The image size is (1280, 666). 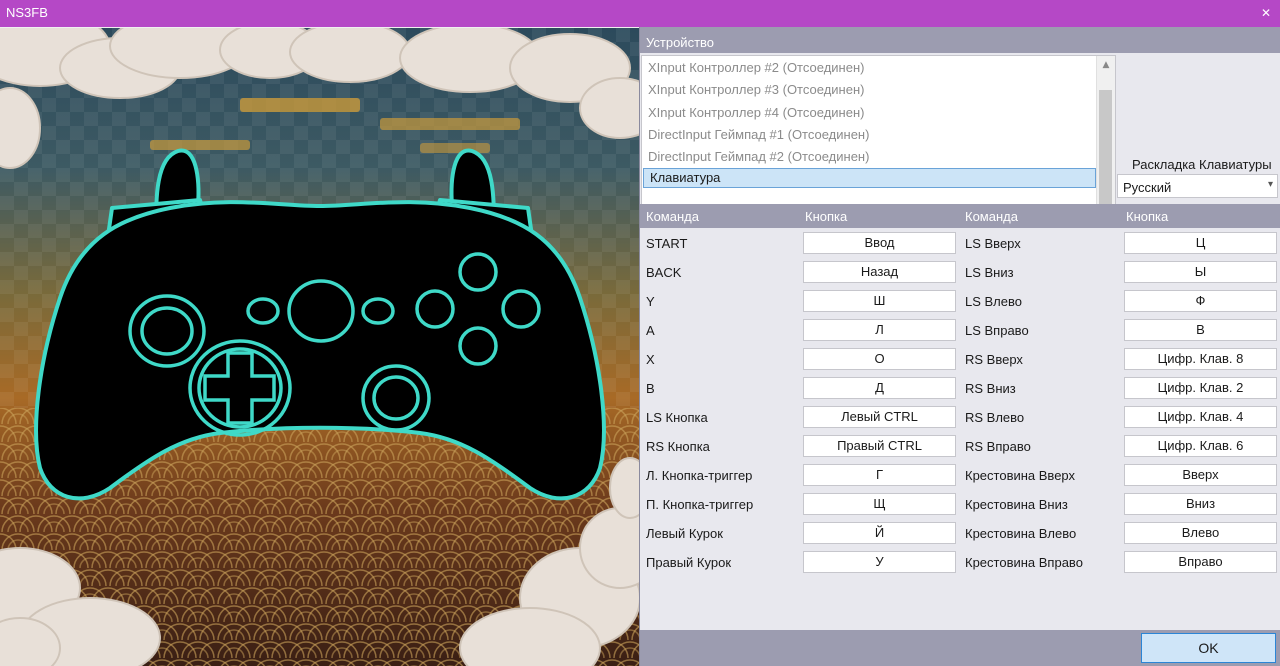 What do you see at coordinates (1016, 504) in the screenshot?
I see `command-label: Крестовина Вниз` at bounding box center [1016, 504].